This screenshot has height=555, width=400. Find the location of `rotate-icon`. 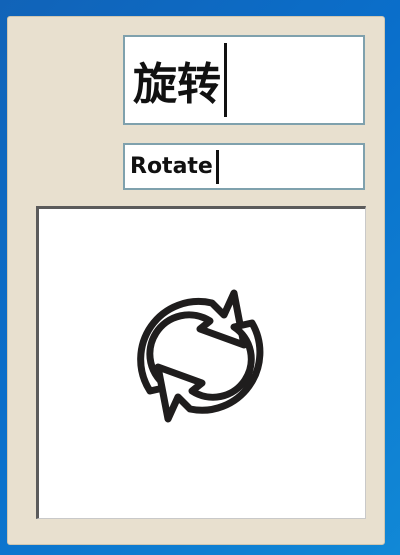

rotate-icon is located at coordinates (200, 356).